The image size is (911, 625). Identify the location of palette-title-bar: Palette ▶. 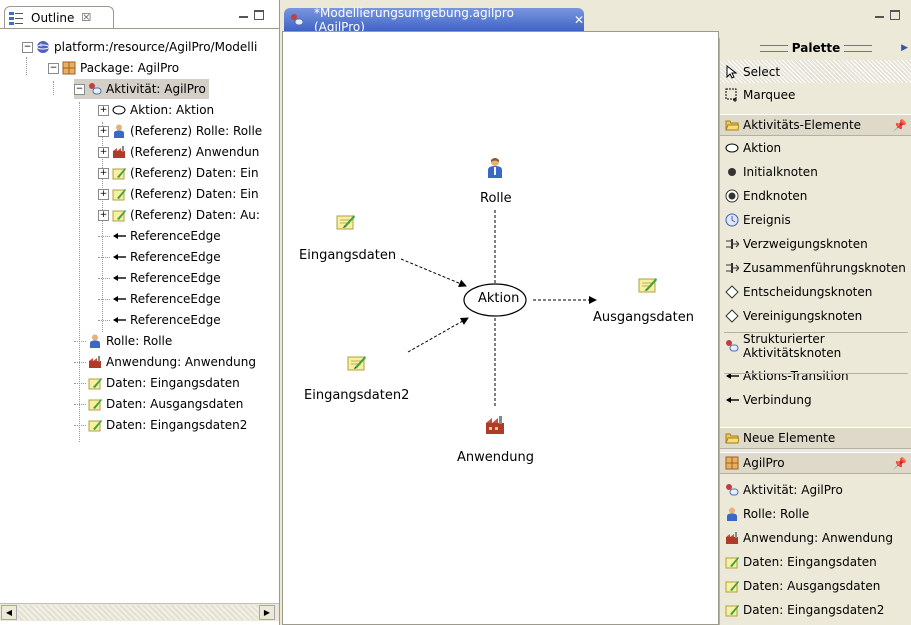
(815, 48).